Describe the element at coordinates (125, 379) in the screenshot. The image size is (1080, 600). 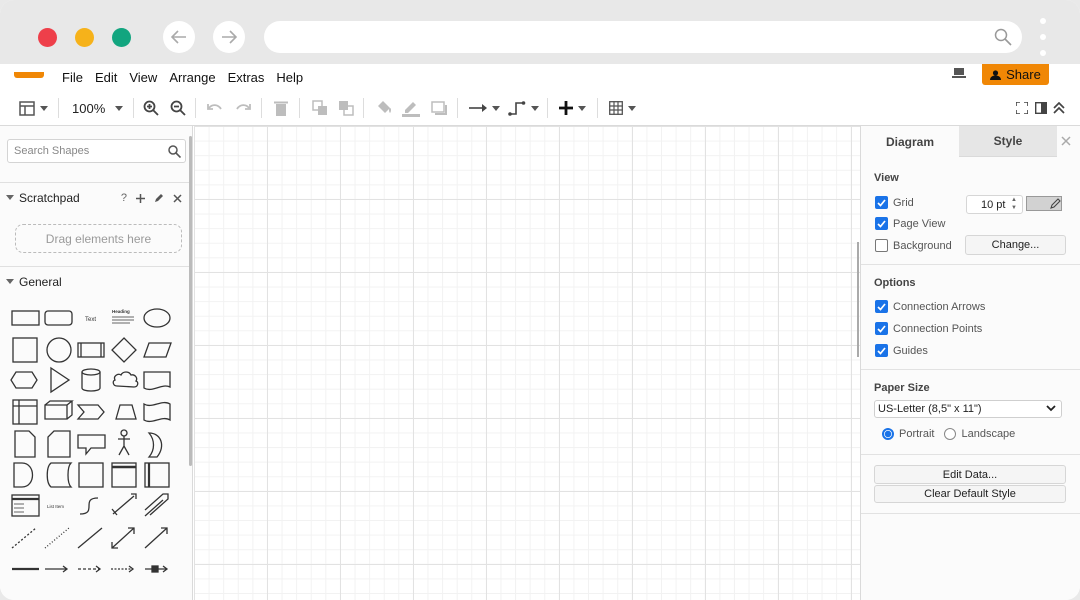
I see `shape-cloud` at that location.